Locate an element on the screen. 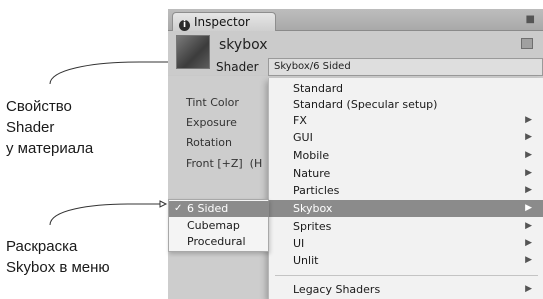  submenu-item-label: Procedural is located at coordinates (216, 241).